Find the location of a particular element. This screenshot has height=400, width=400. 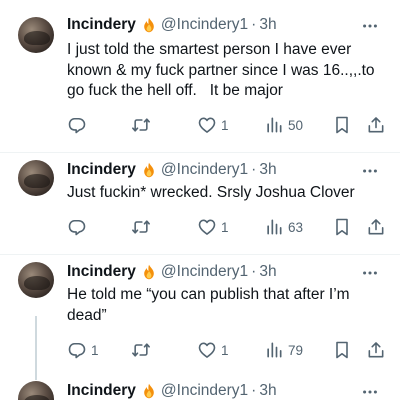

view-count: 50 is located at coordinates (296, 125).